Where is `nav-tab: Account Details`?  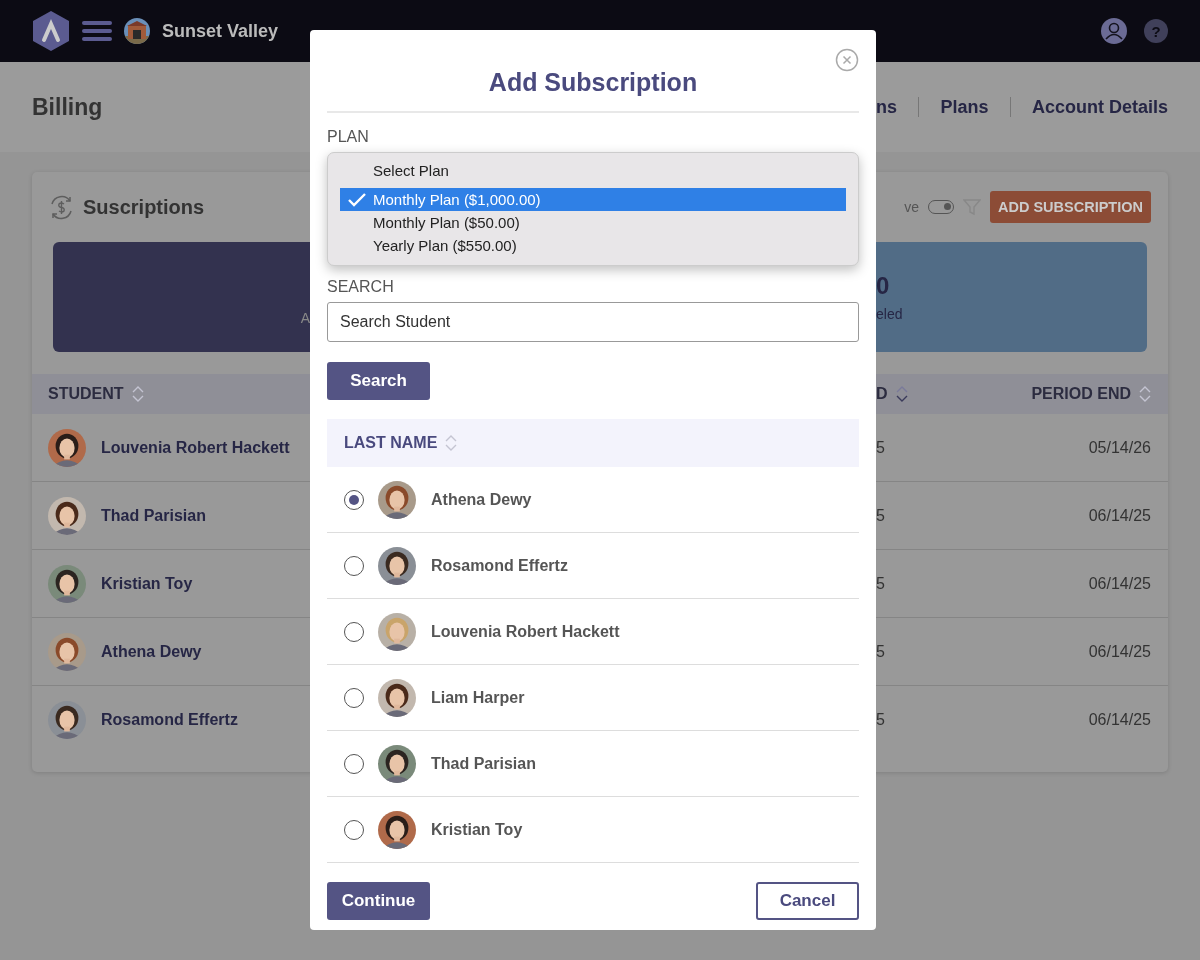
nav-tab: Account Details is located at coordinates (1099, 107).